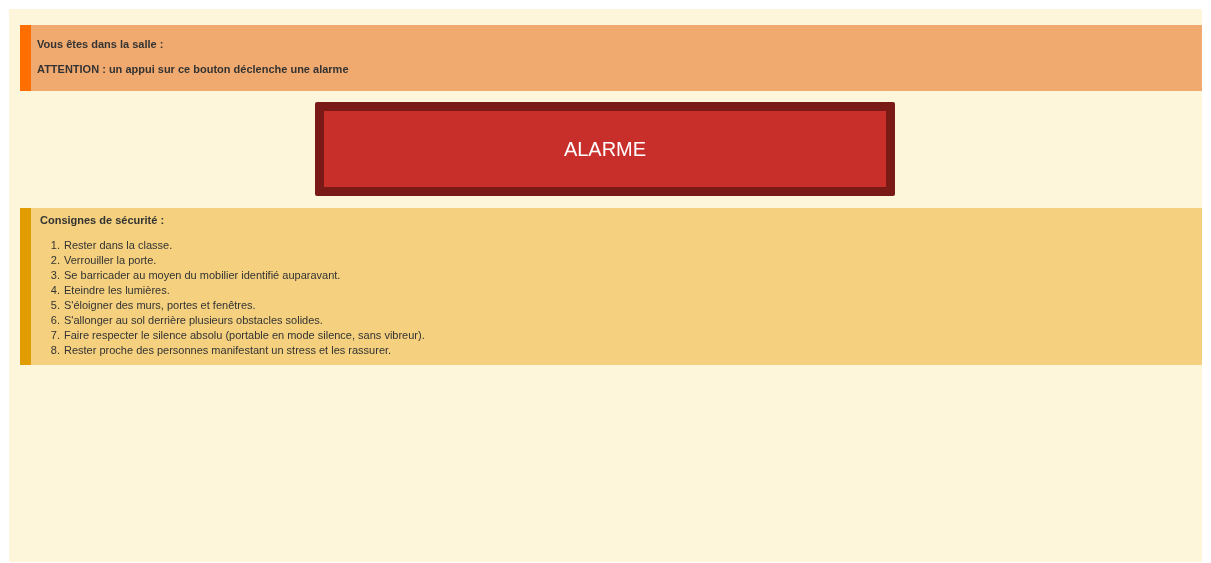 The width and height of the screenshot is (1211, 563). What do you see at coordinates (55, 350) in the screenshot?
I see `item-number: 8.` at bounding box center [55, 350].